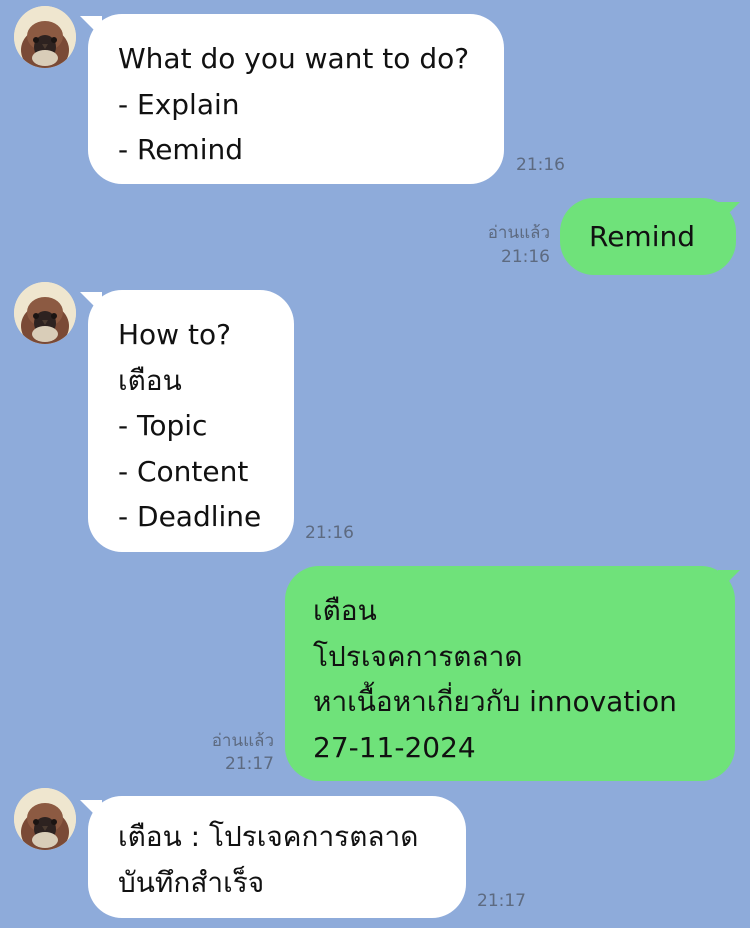 The width and height of the screenshot is (750, 928). Describe the element at coordinates (268, 836) in the screenshot. I see `message-line: เตือน : โปรเจคการตลาด` at that location.